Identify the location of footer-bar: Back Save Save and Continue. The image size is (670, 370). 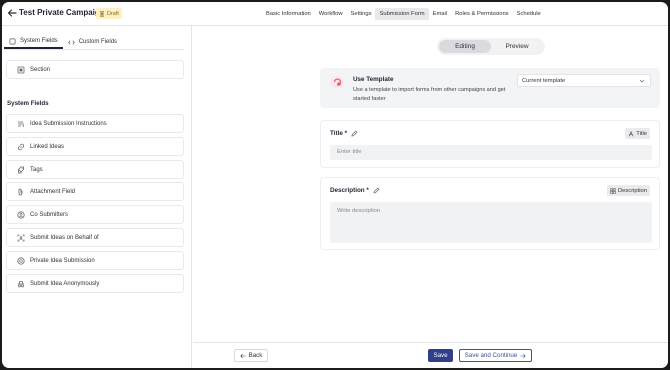
(430, 355).